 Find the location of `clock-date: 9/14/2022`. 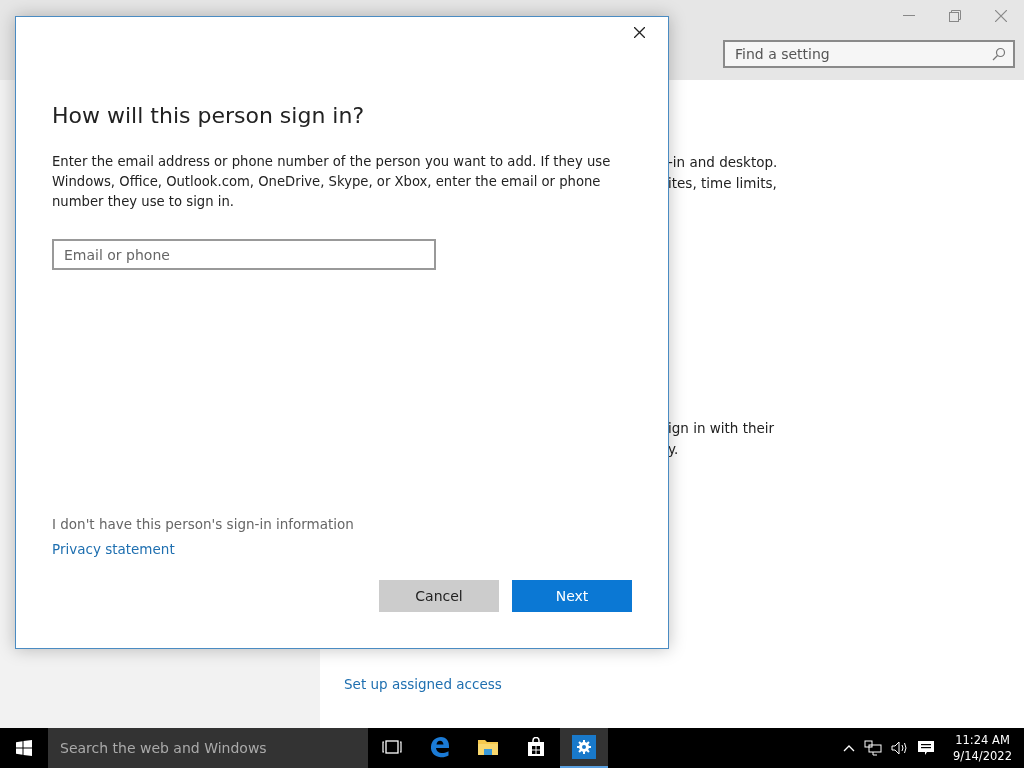

clock-date: 9/14/2022 is located at coordinates (982, 756).